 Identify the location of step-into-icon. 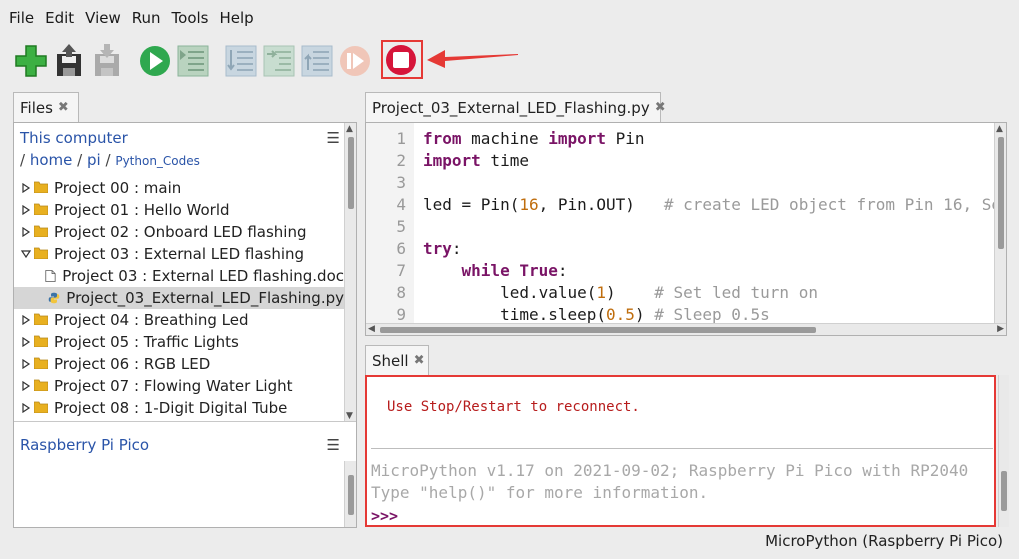
(279, 61).